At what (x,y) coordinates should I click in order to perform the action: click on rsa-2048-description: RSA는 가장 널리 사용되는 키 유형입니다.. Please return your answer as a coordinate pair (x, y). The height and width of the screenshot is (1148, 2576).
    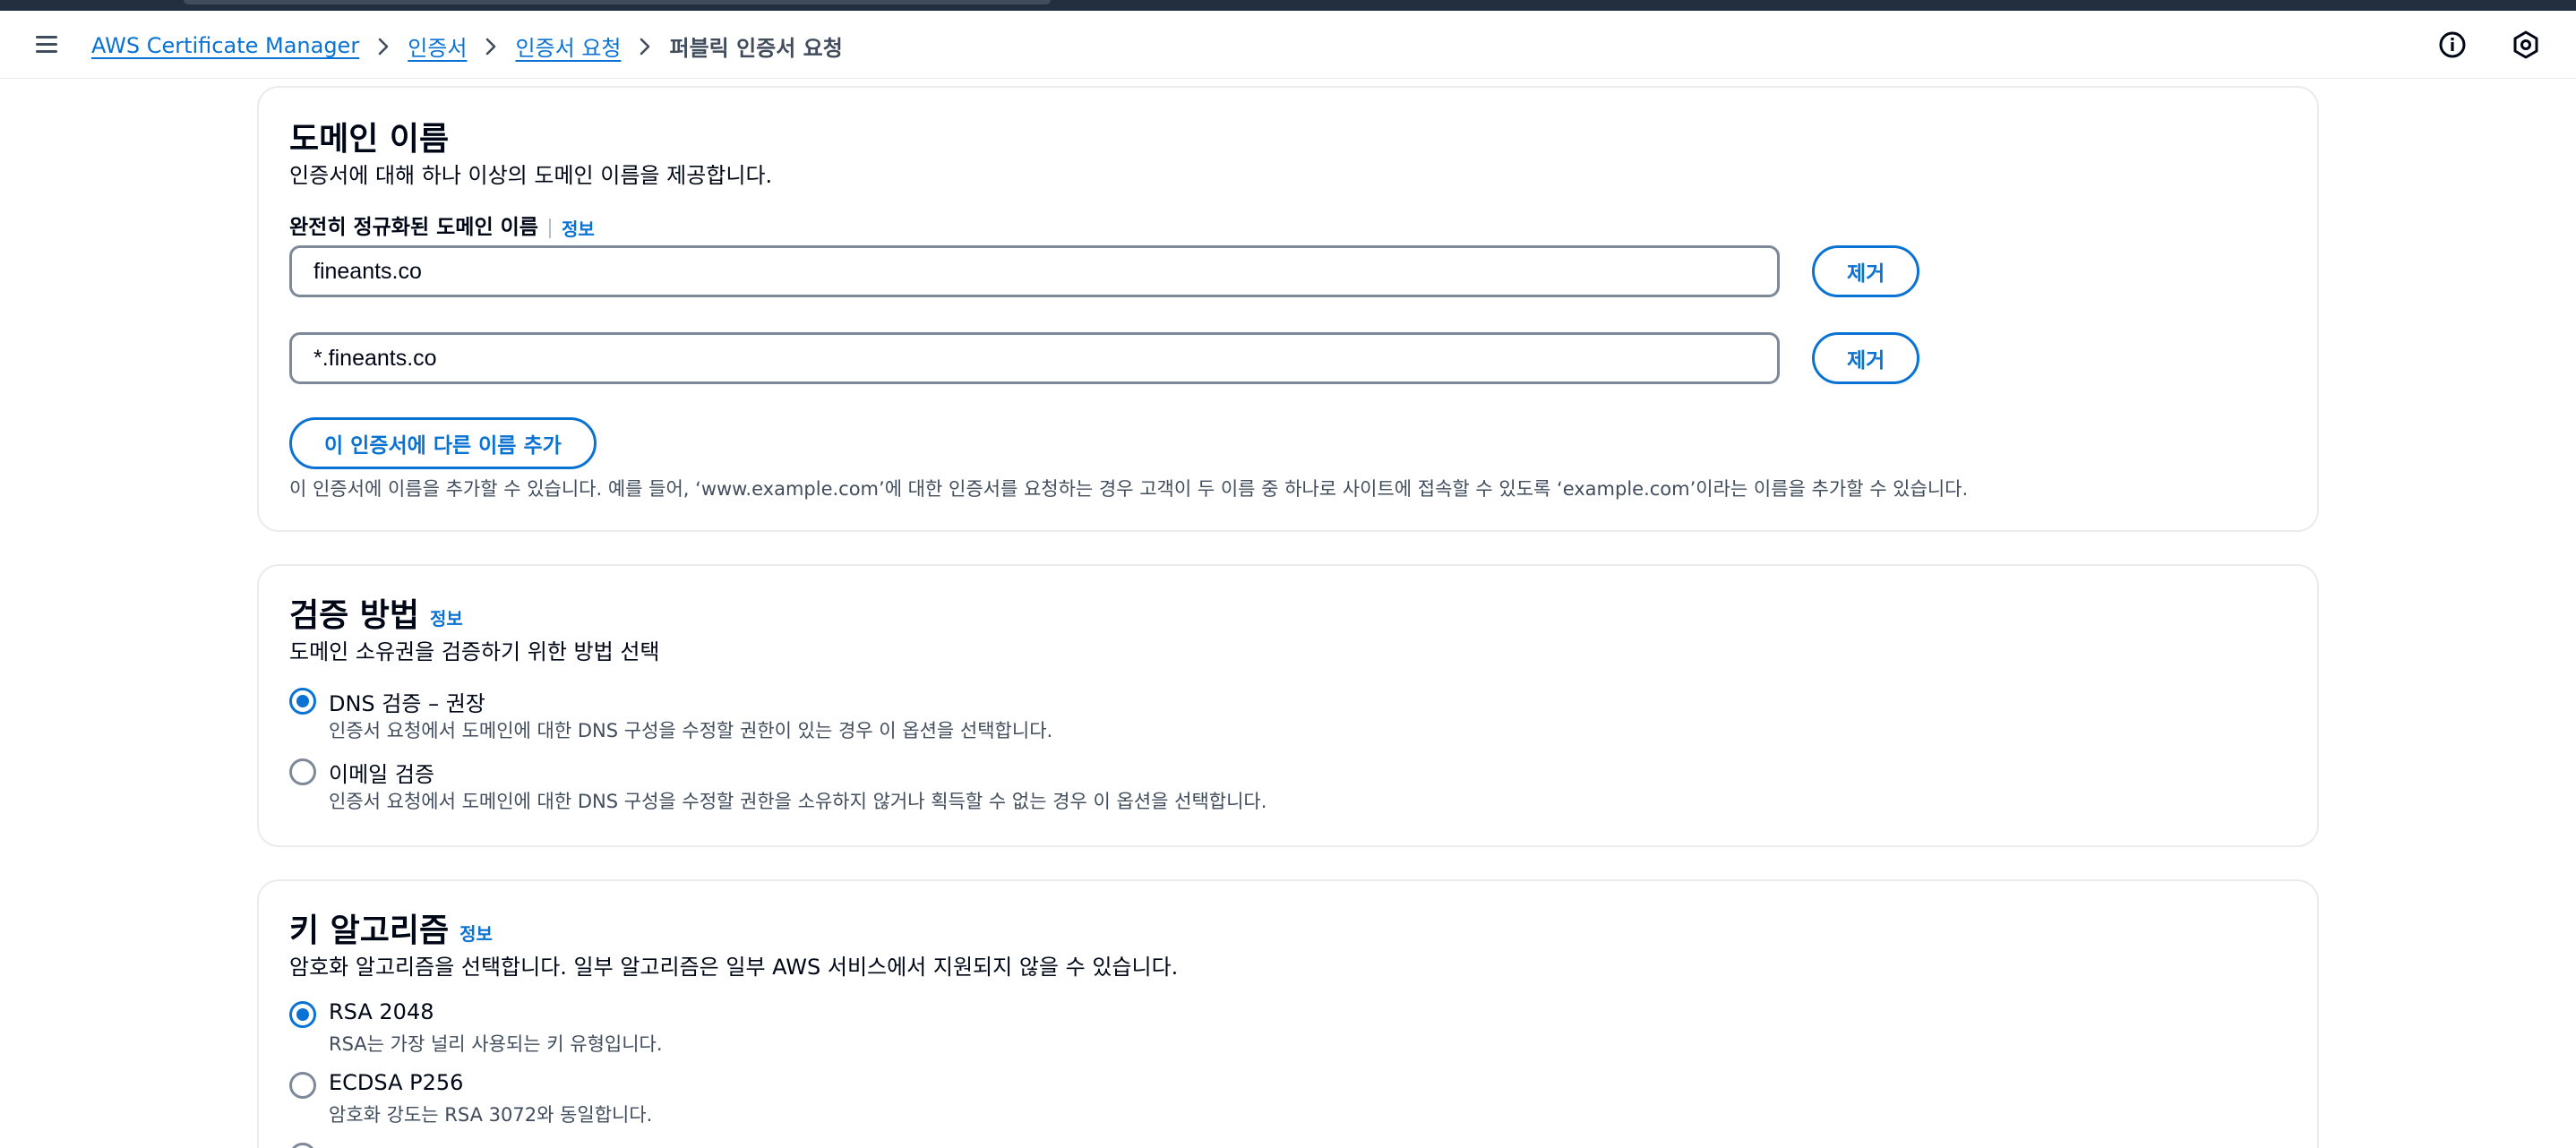
    Looking at the image, I should click on (496, 1044).